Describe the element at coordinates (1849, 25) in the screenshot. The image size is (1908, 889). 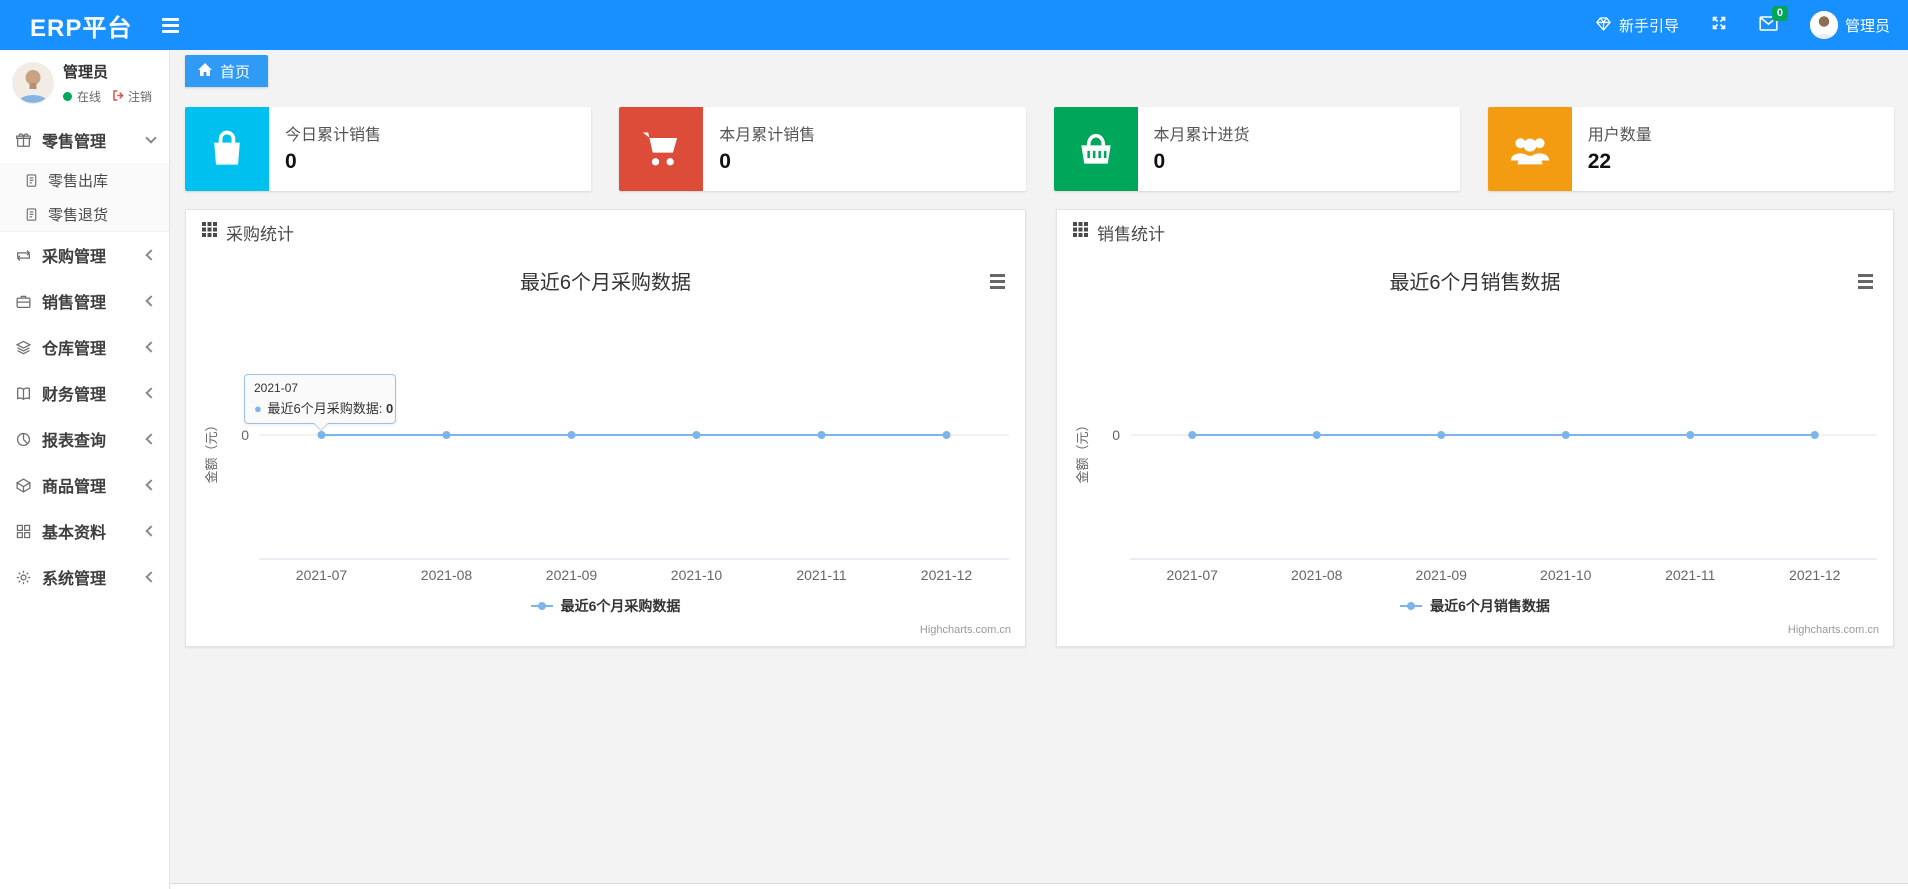
I see `user-menu: 管理员` at that location.